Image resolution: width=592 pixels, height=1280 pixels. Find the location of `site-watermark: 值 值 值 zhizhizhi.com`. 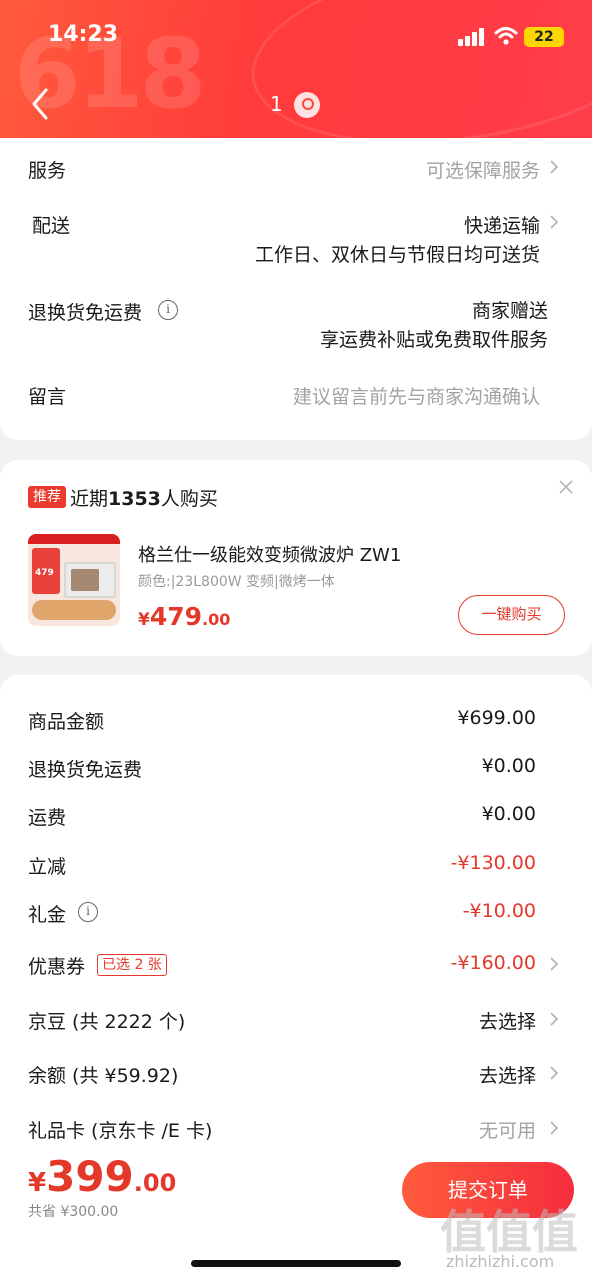

site-watermark: 值 值 值 zhizhizhi.com is located at coordinates (509, 1238).